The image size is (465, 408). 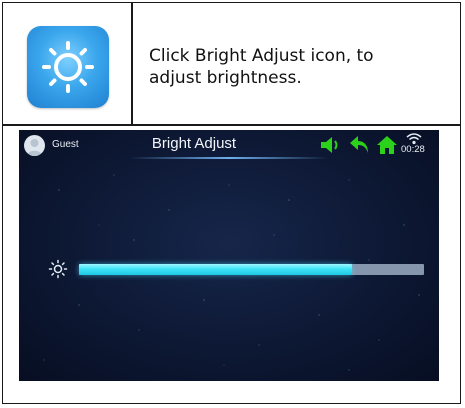 I want to click on column-divider, so click(x=132, y=63).